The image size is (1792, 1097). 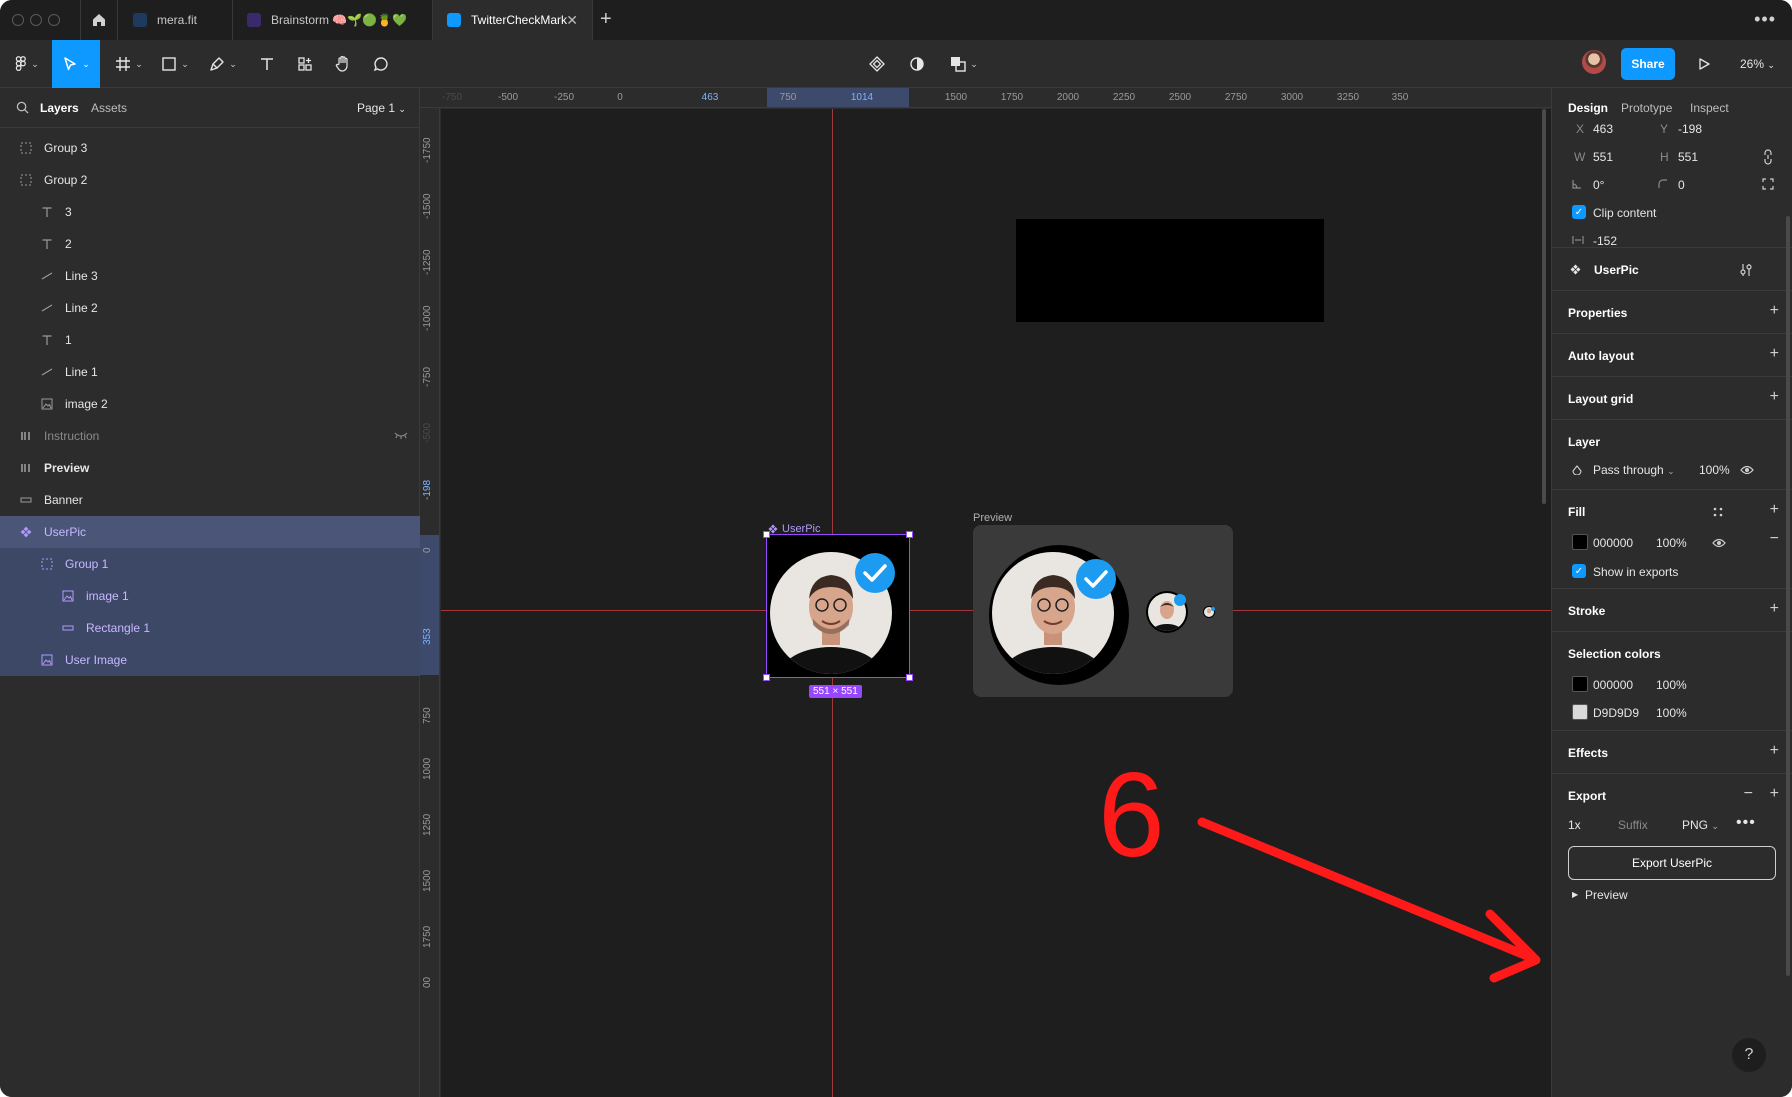 What do you see at coordinates (909, 677) in the screenshot?
I see `resize-handle-bottom-right` at bounding box center [909, 677].